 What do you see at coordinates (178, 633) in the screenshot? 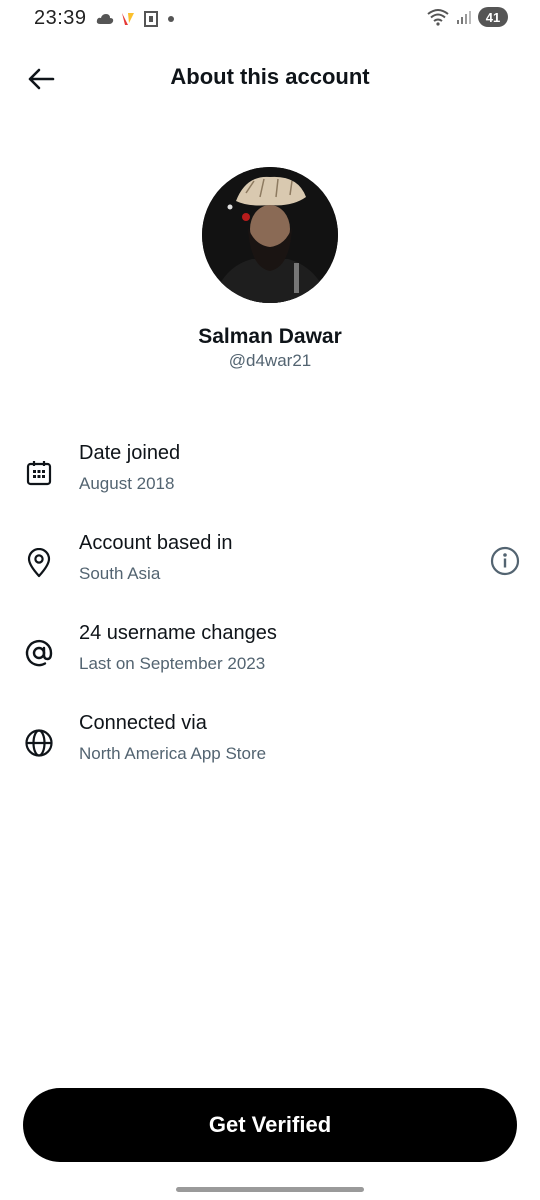
I see `row-title: 24 username changes` at bounding box center [178, 633].